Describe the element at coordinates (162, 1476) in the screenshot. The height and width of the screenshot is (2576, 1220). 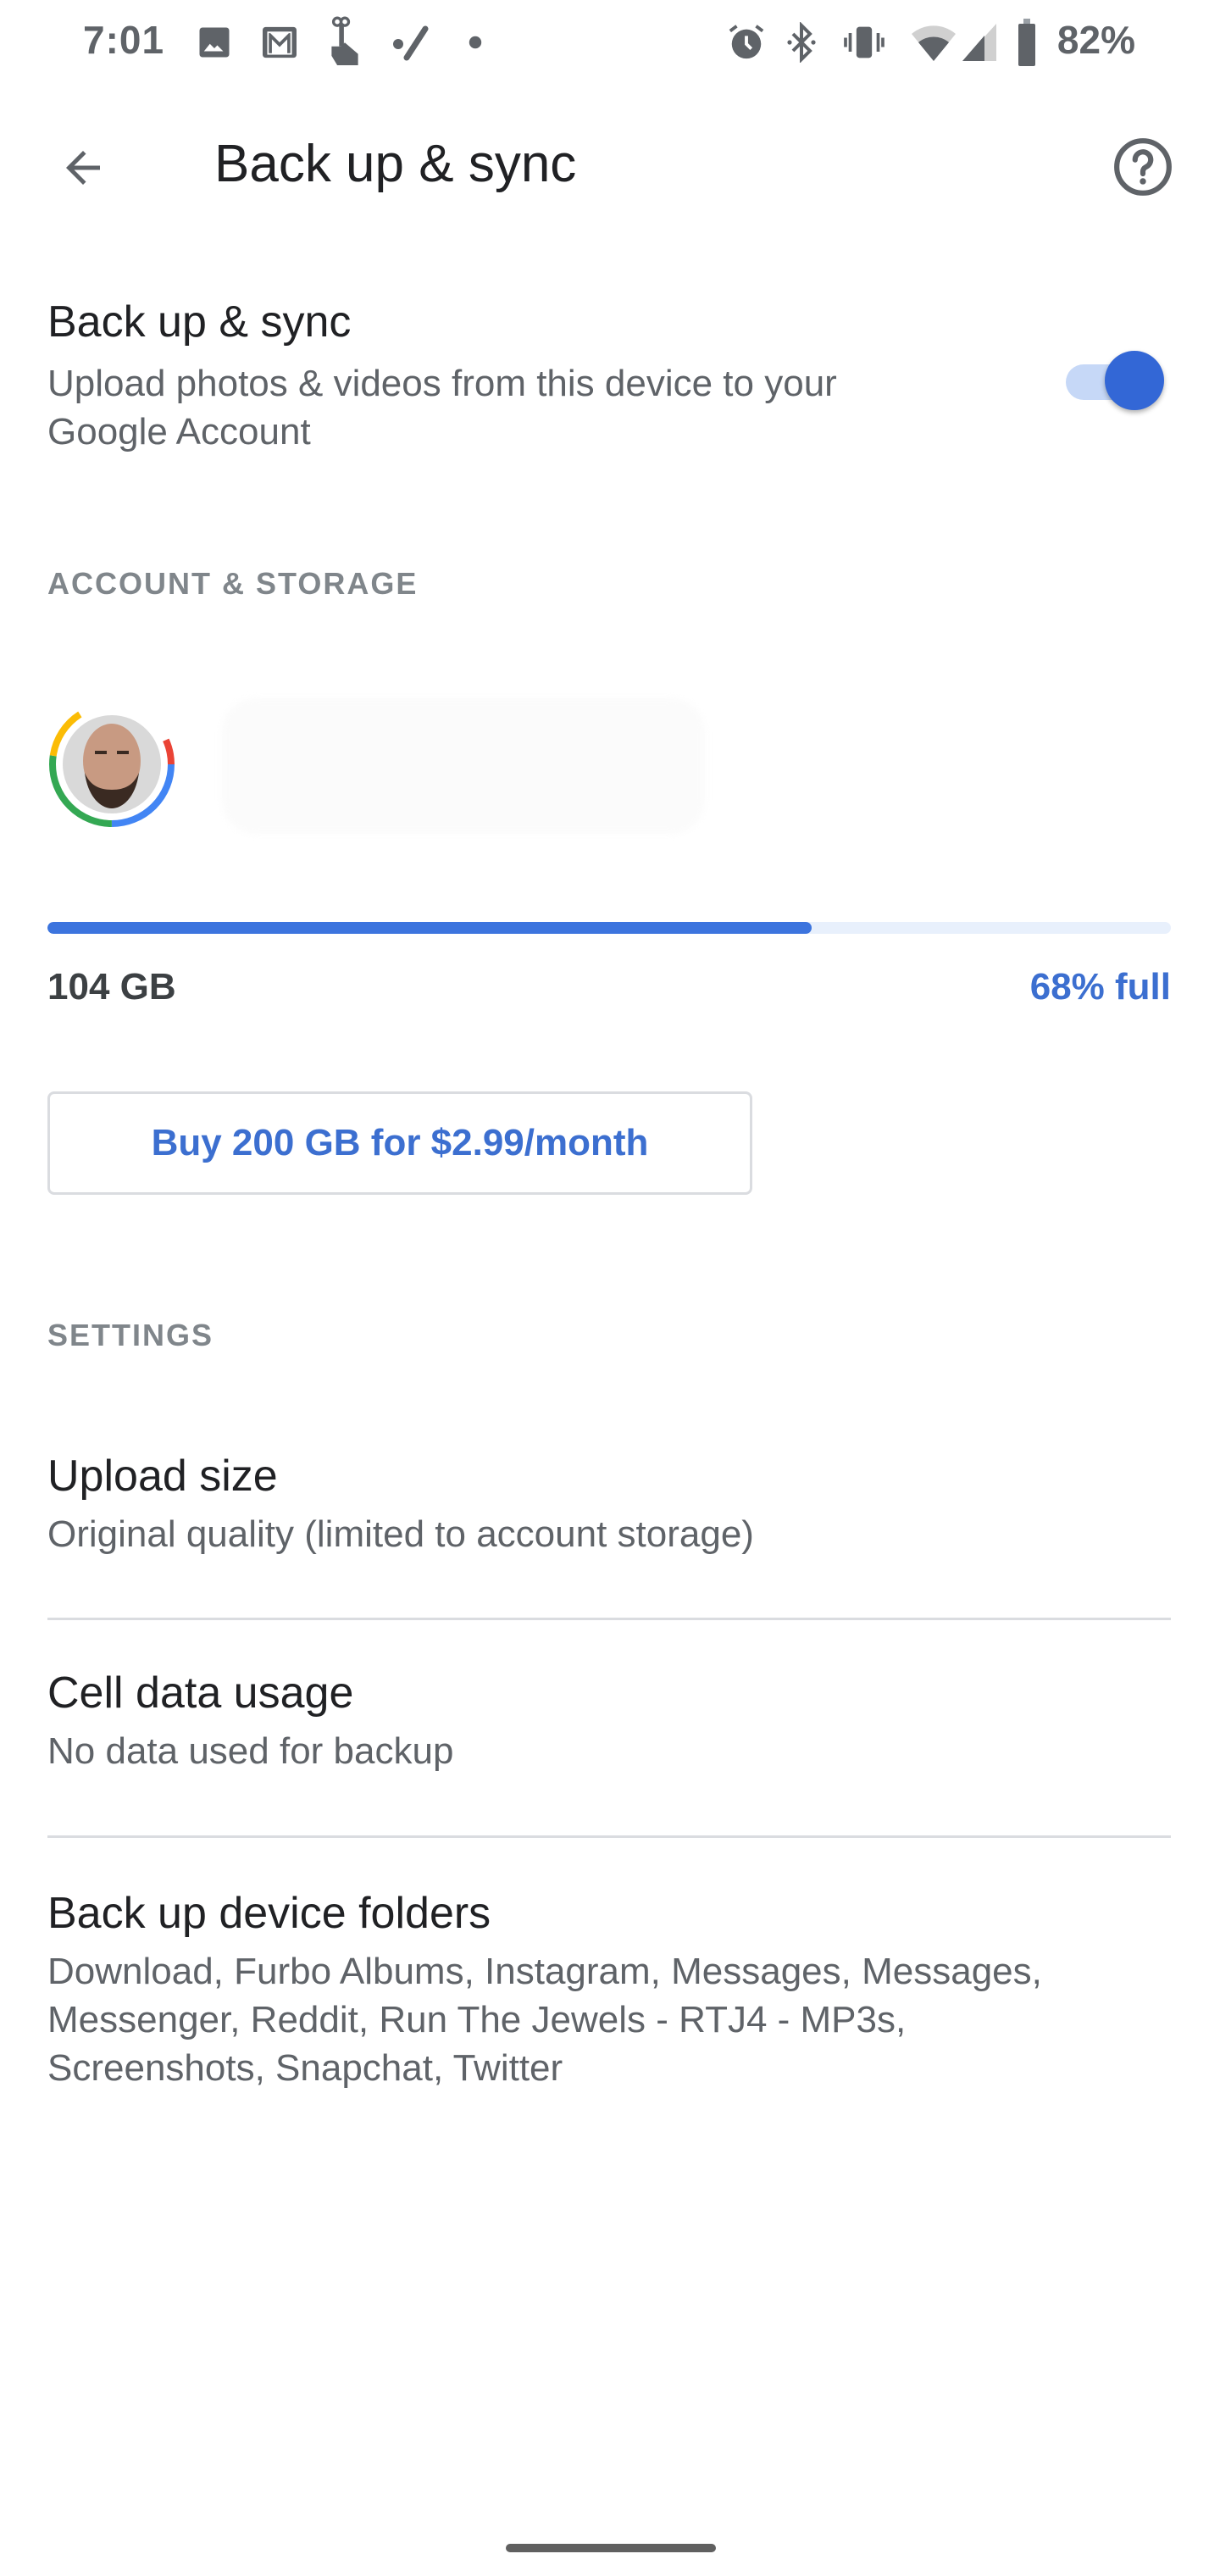
I see `upload-size-title: Upload size` at that location.